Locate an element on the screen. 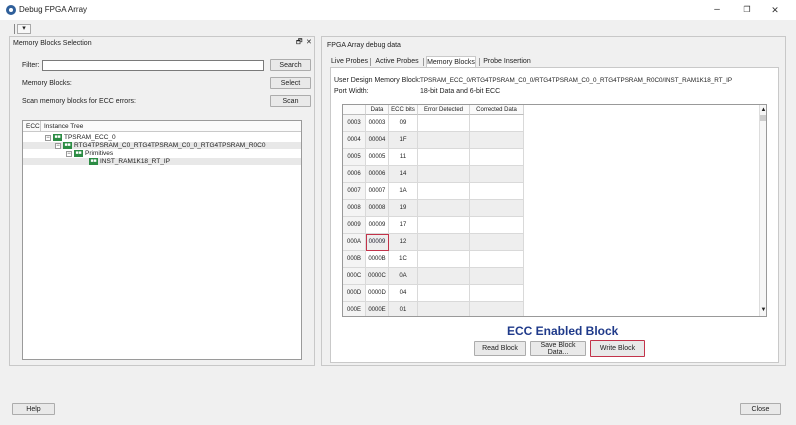 Image resolution: width=796 pixels, height=425 pixels. grid-cell-data: 0000B is located at coordinates (377, 259).